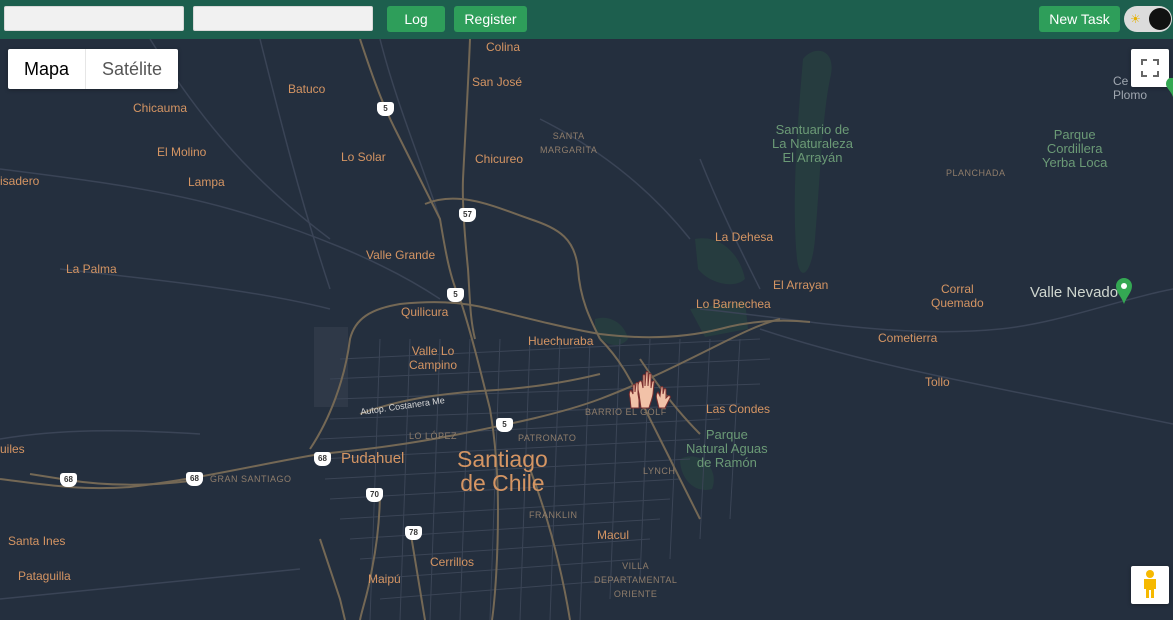  What do you see at coordinates (659, 471) in the screenshot?
I see `label-lynch: LYNCH` at bounding box center [659, 471].